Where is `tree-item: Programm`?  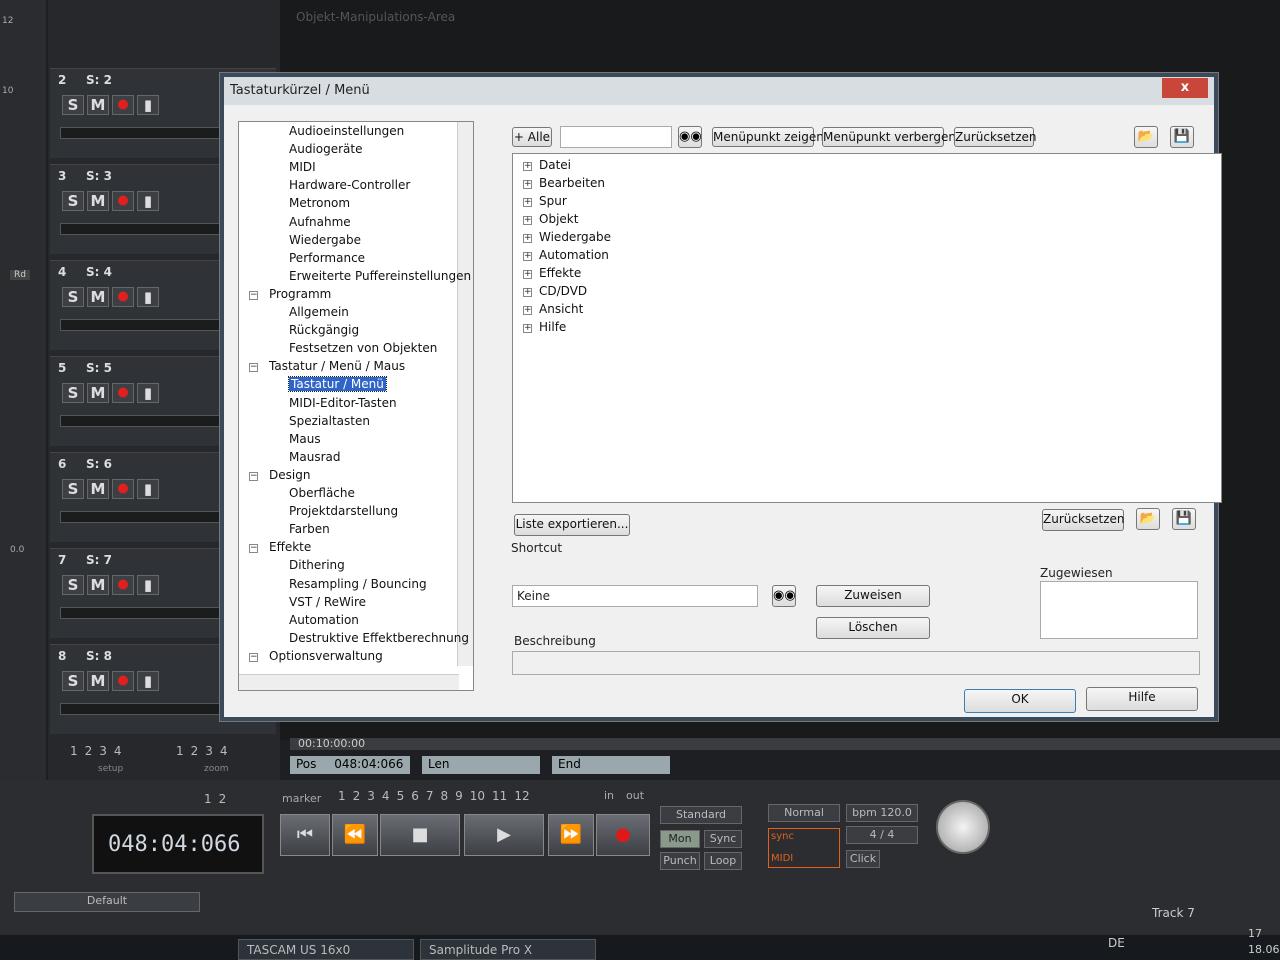
tree-item: Programm is located at coordinates (300, 294).